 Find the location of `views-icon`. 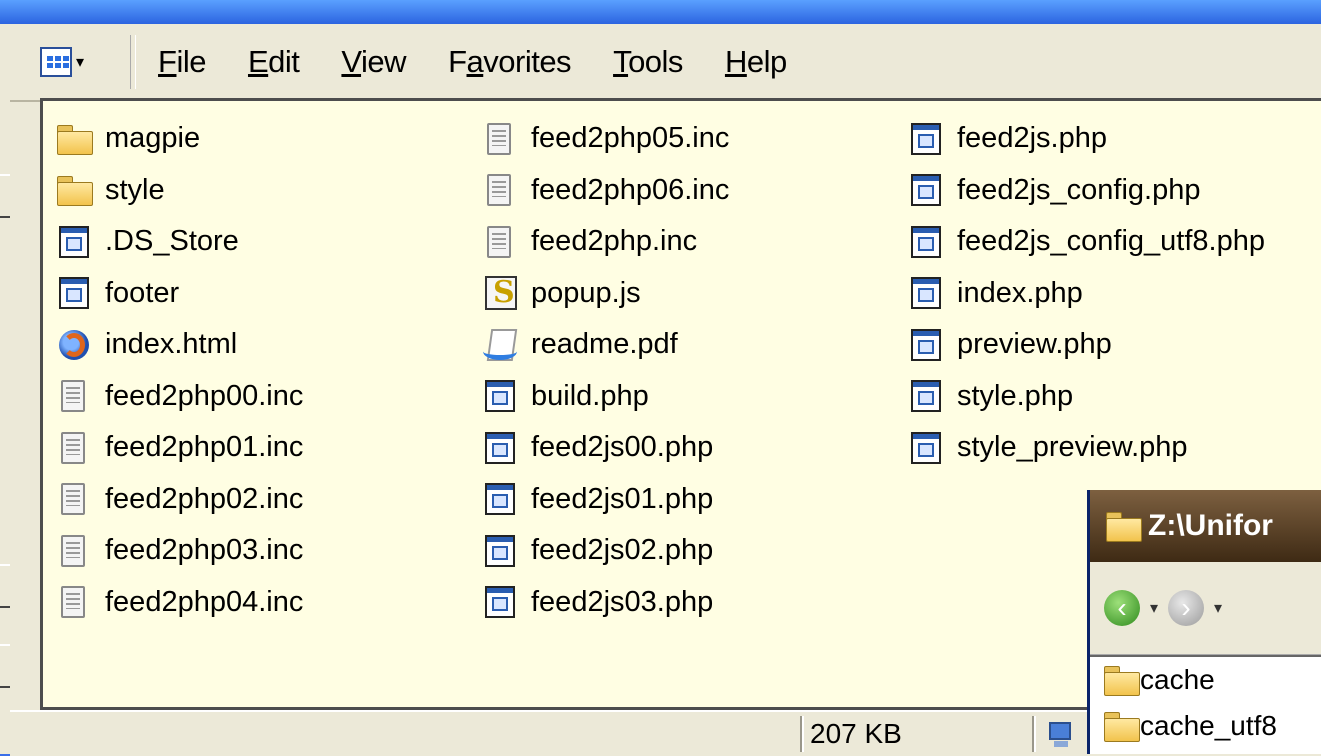

views-icon is located at coordinates (56, 62).